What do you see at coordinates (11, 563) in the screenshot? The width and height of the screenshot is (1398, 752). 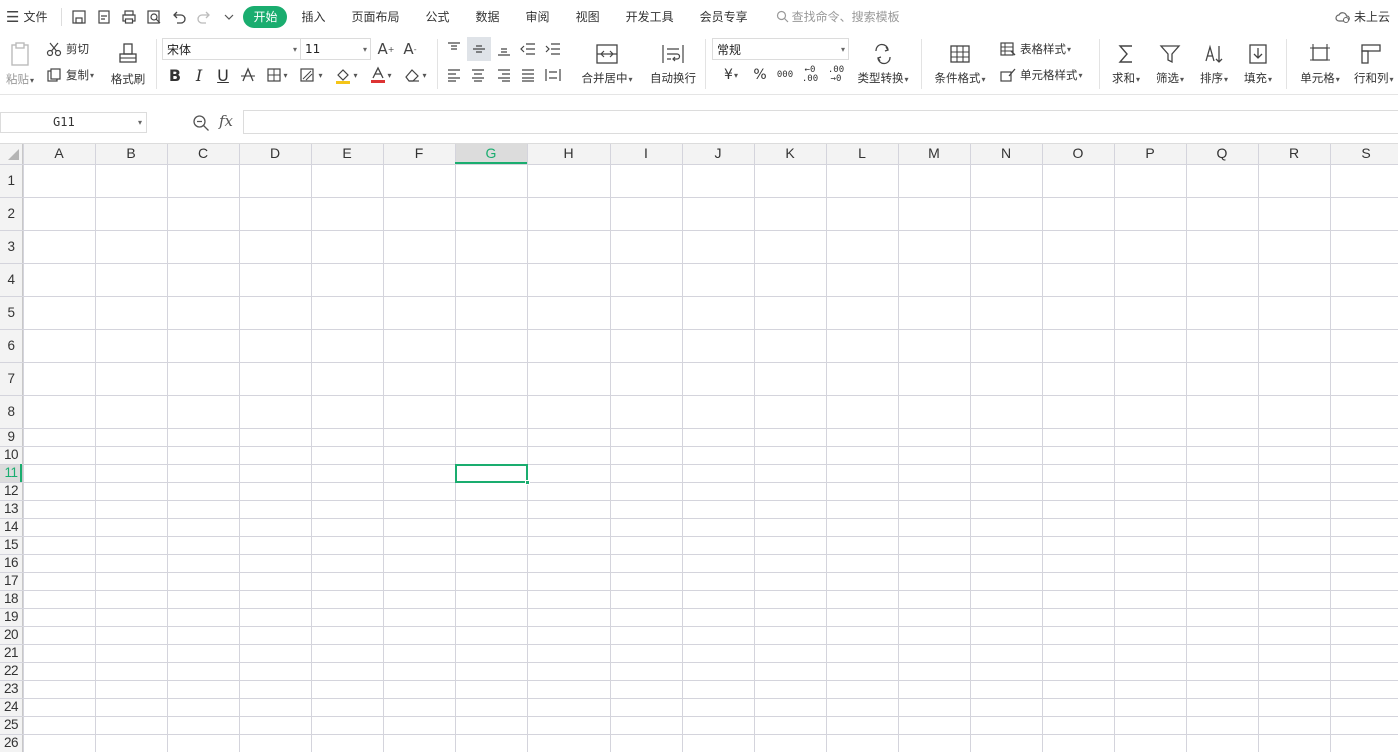 I see `row-header-16: 16` at bounding box center [11, 563].